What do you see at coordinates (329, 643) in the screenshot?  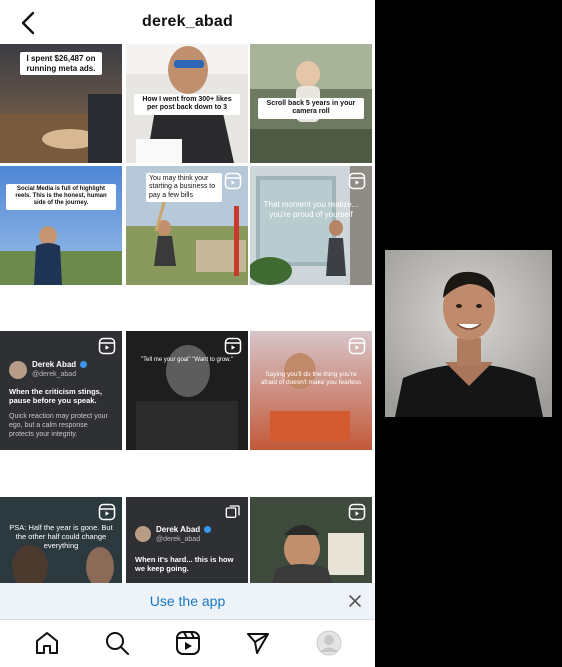 I see `profile-avatar-icon` at bounding box center [329, 643].